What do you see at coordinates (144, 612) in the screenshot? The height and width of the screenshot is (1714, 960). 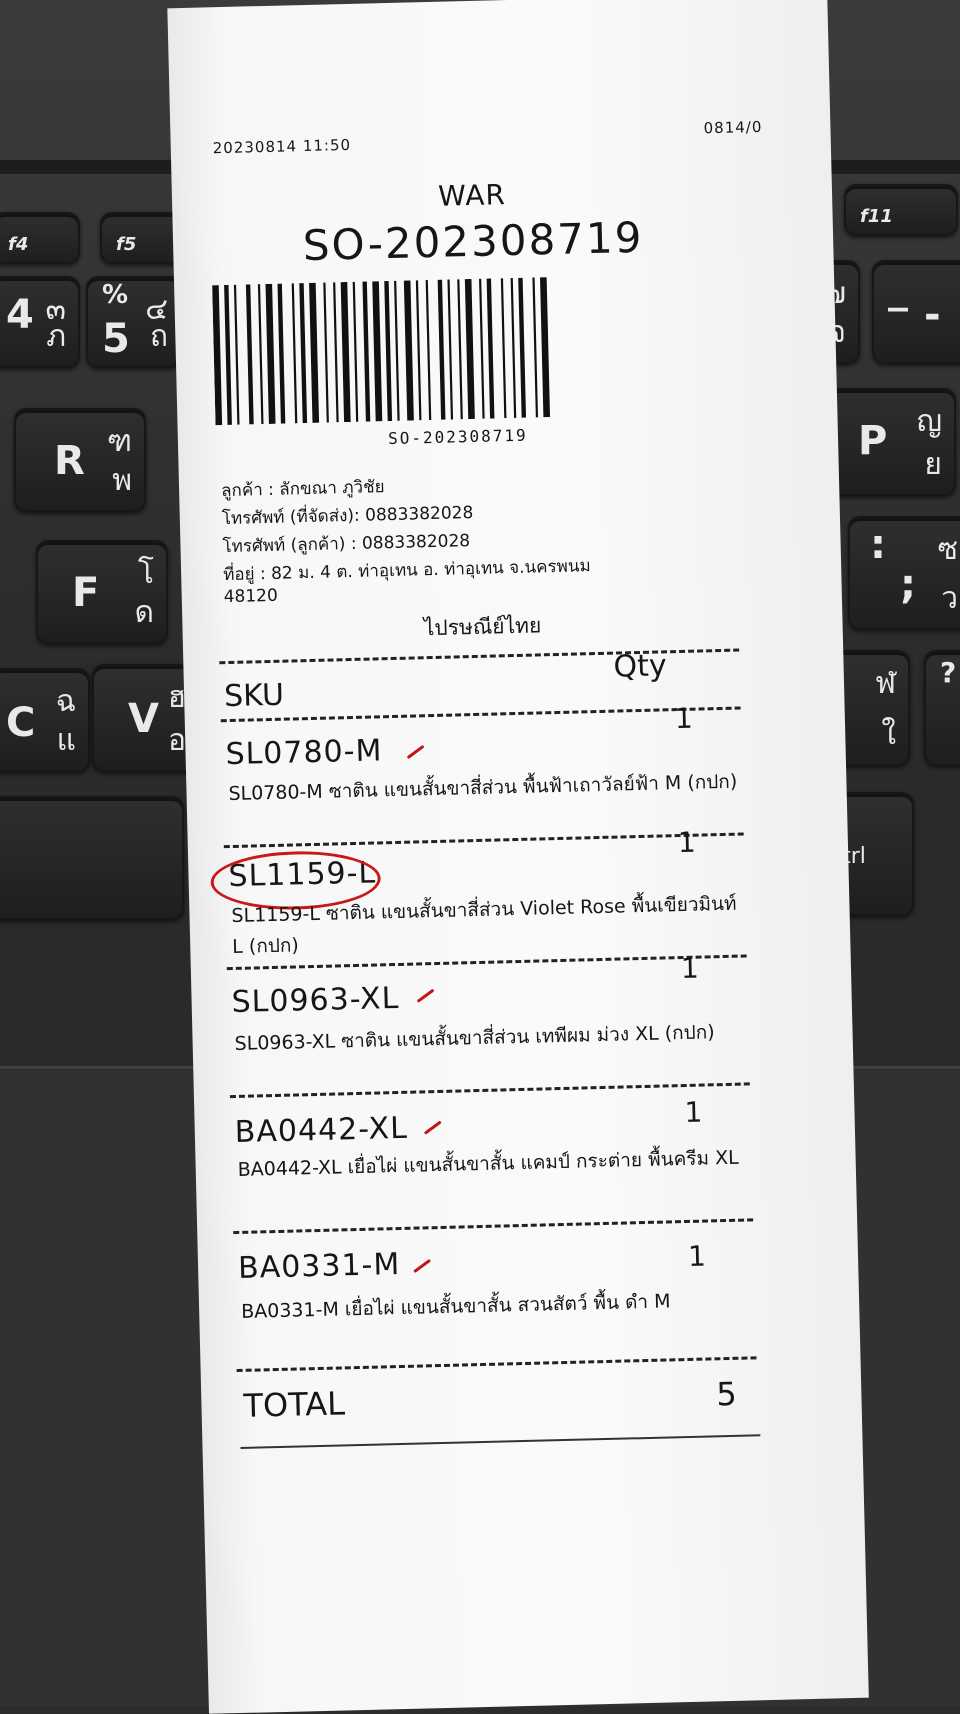 I see `key-thai-lower: ด` at bounding box center [144, 612].